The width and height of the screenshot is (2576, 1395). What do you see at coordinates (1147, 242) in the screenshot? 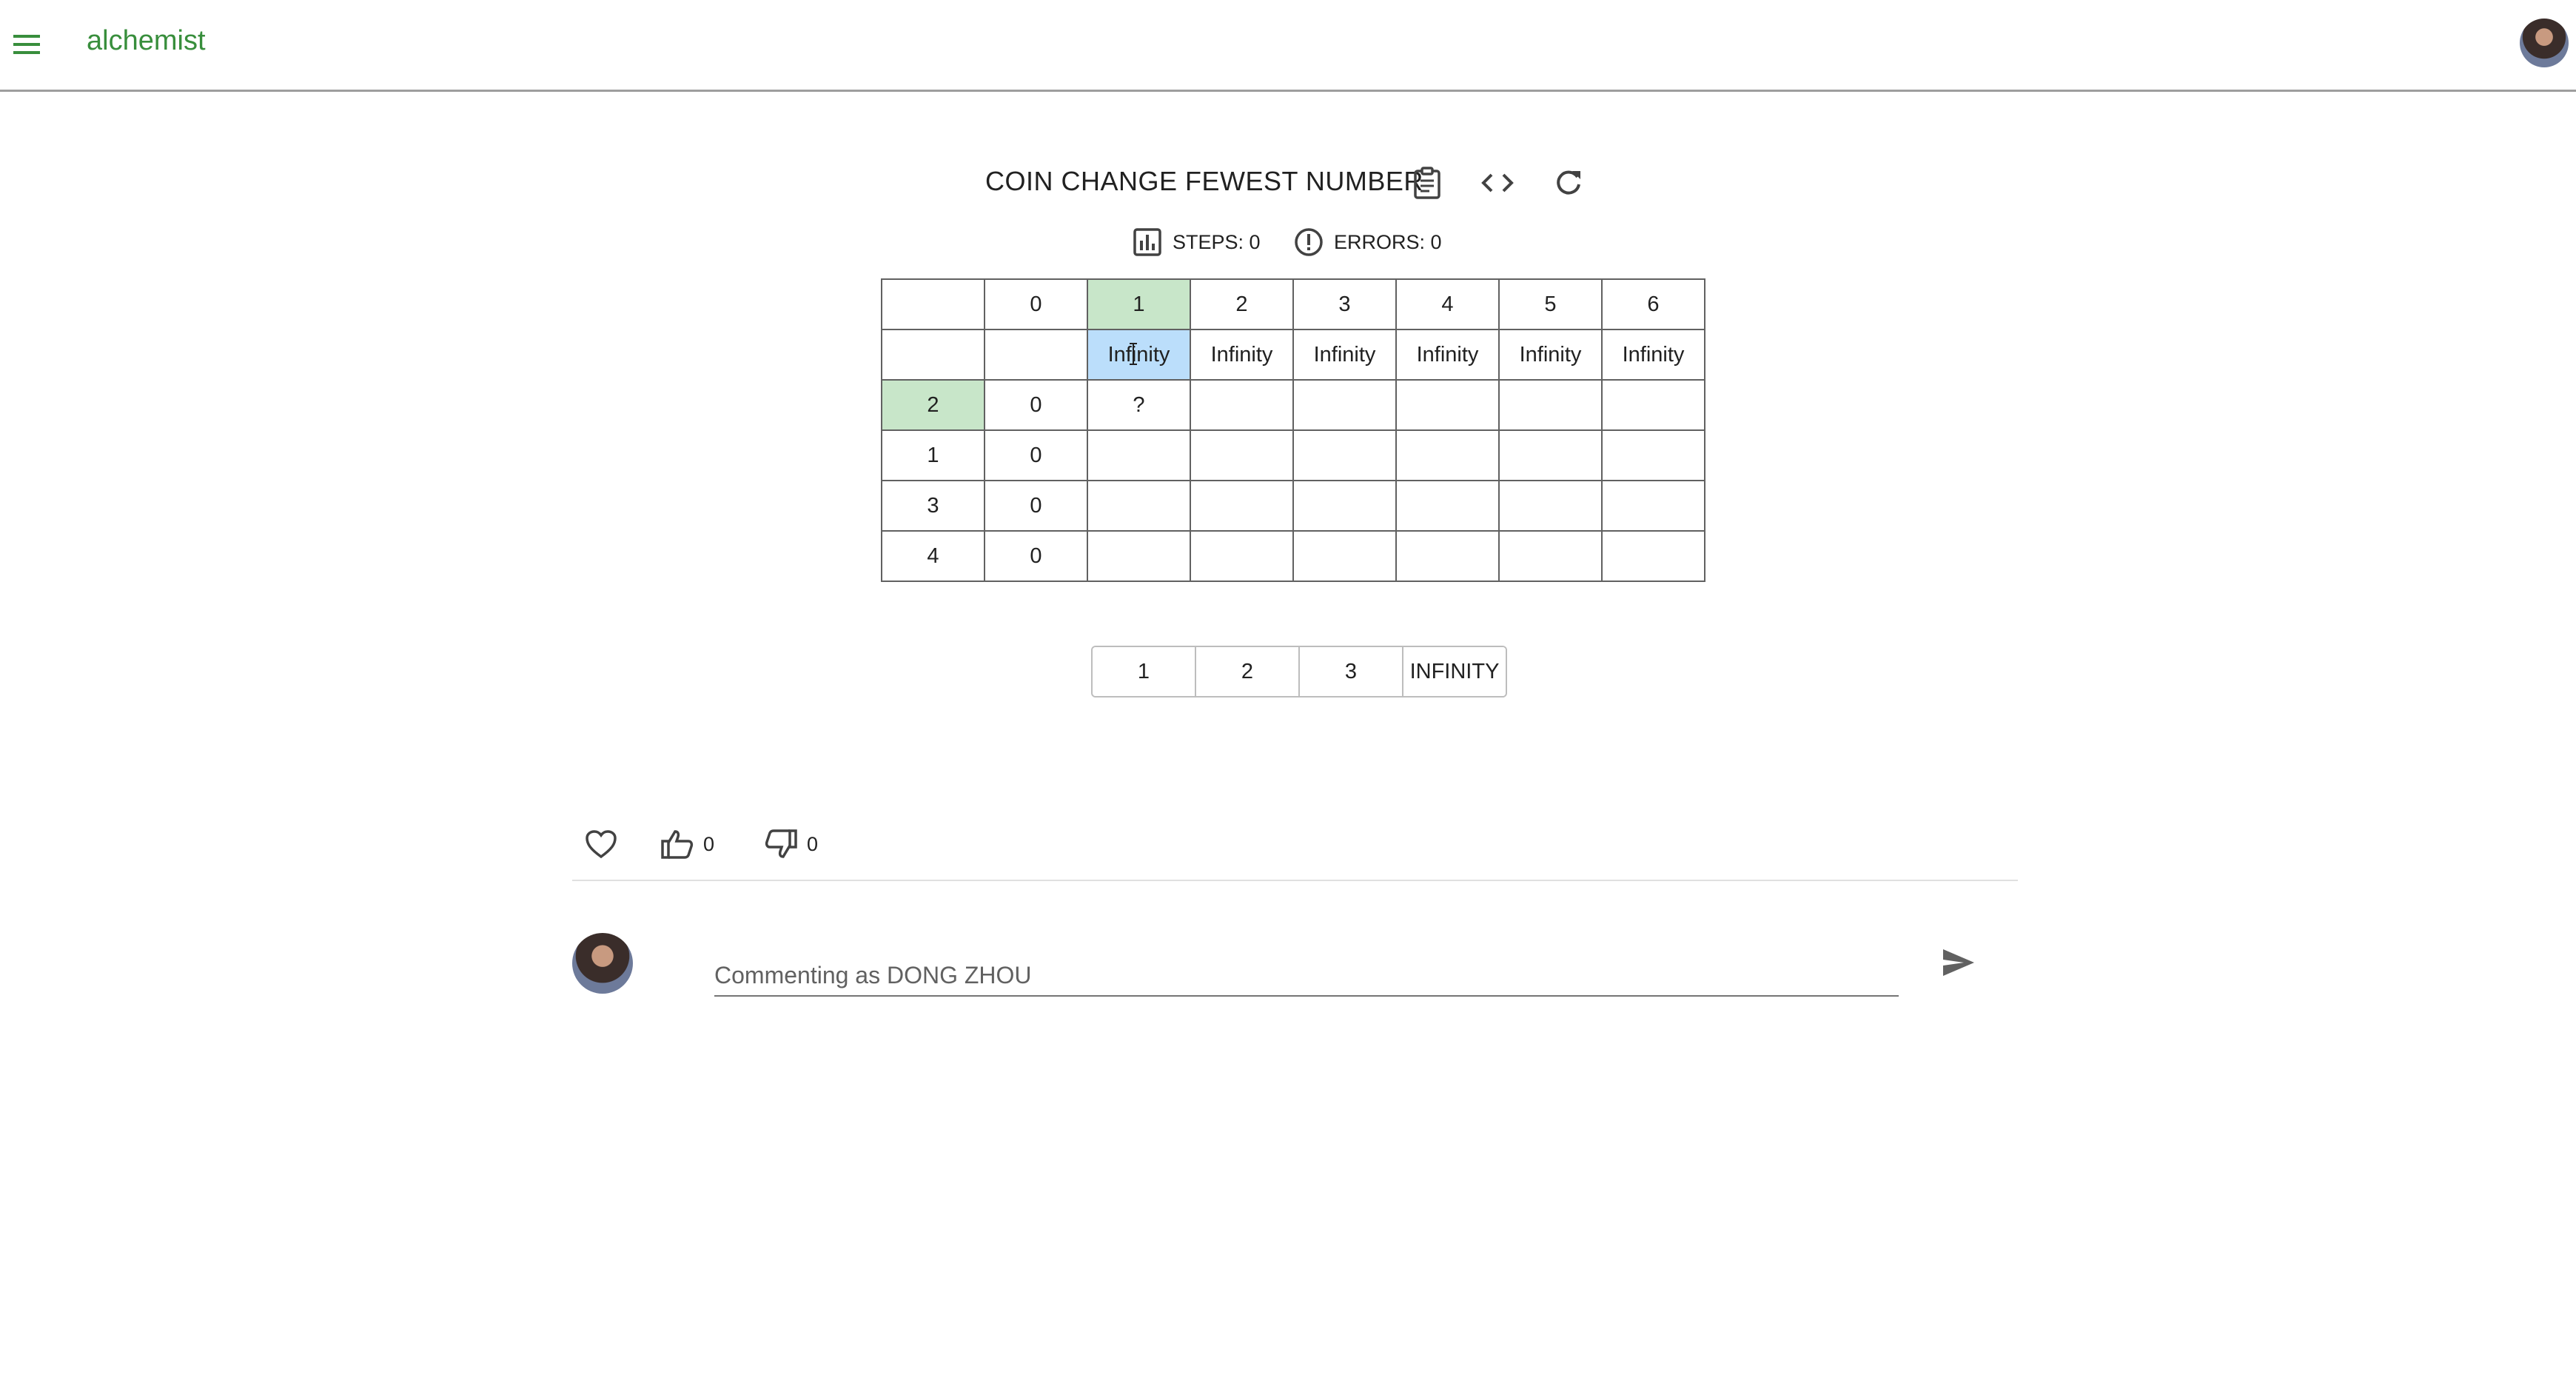
I see `bar-chart-icon` at bounding box center [1147, 242].